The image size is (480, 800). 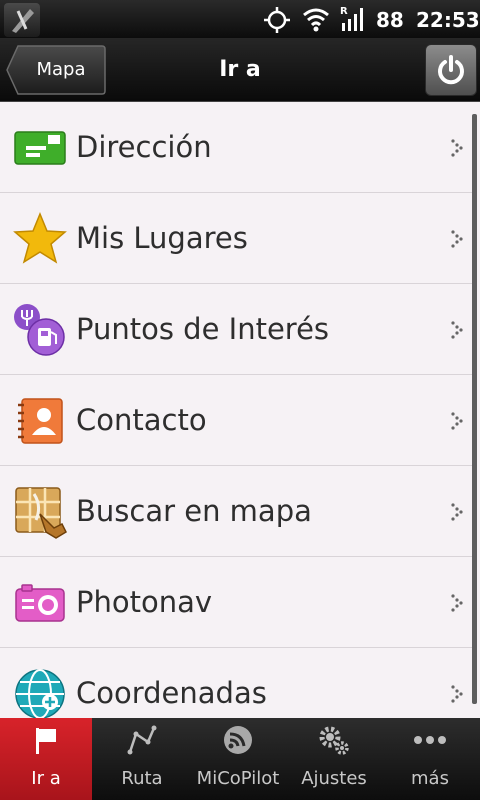 I want to click on list-item-label: Coordenadas, so click(x=171, y=693).